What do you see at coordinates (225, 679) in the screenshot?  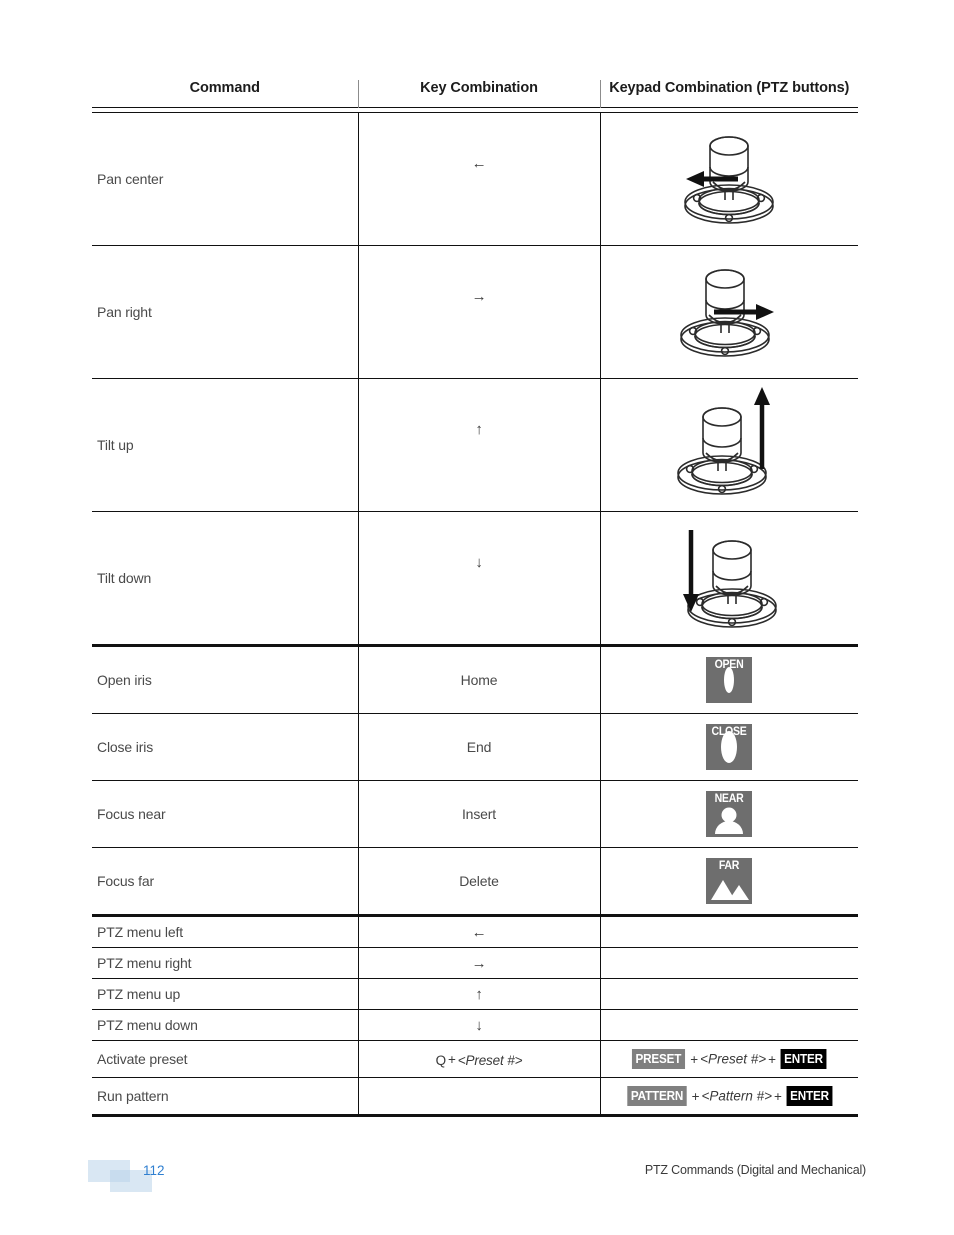 I see `cell-command: Open iris` at bounding box center [225, 679].